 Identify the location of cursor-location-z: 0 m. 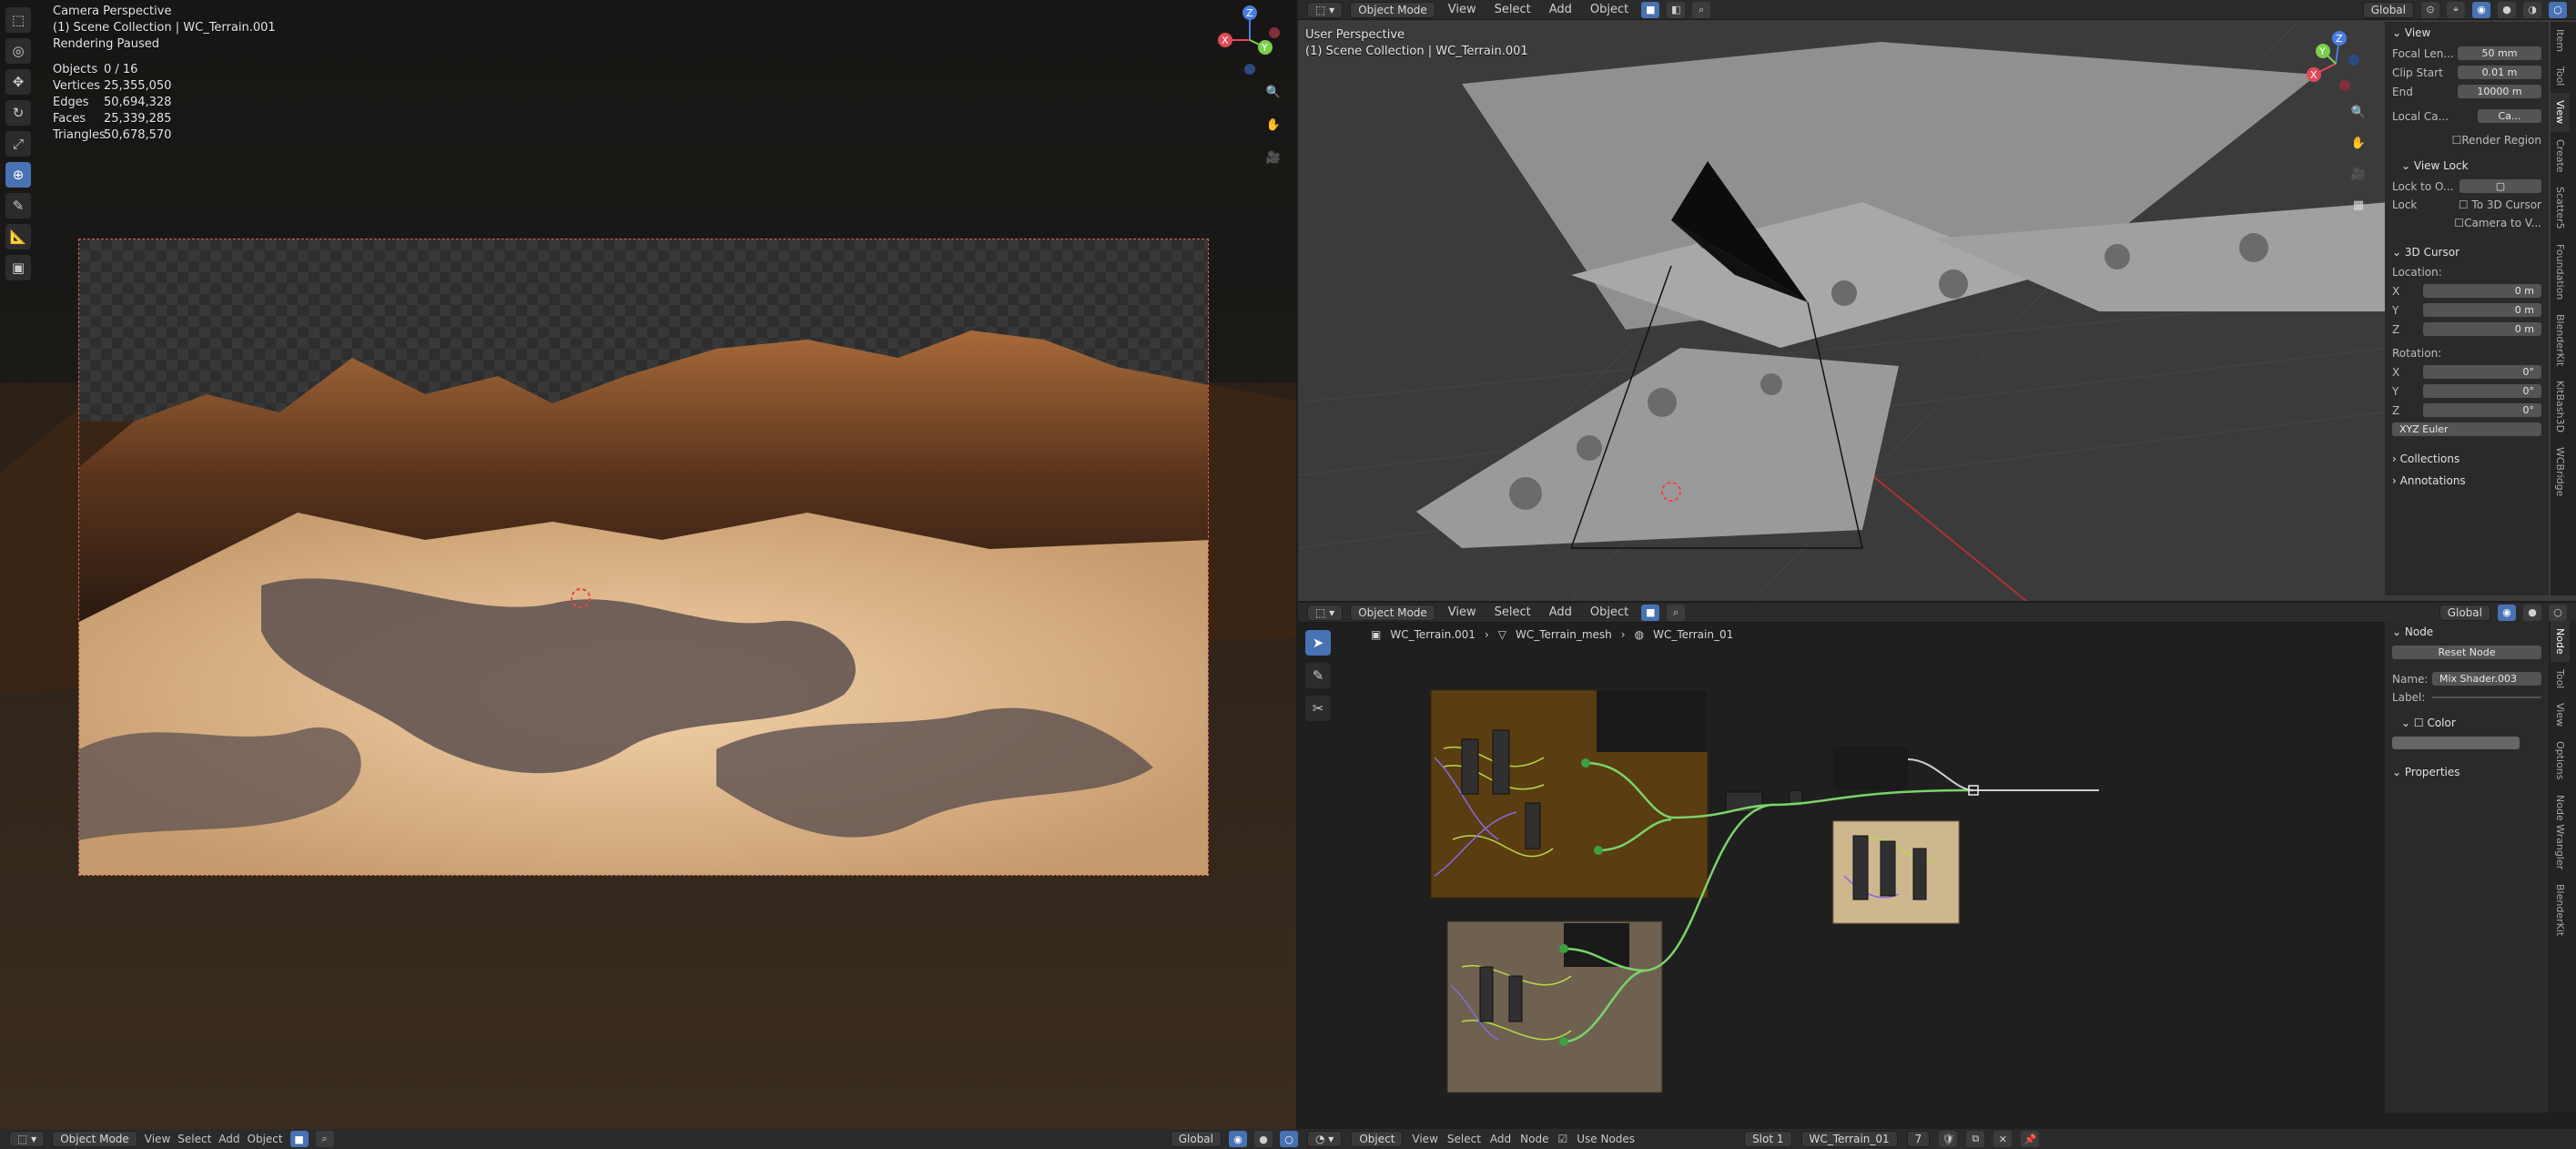
(2482, 329).